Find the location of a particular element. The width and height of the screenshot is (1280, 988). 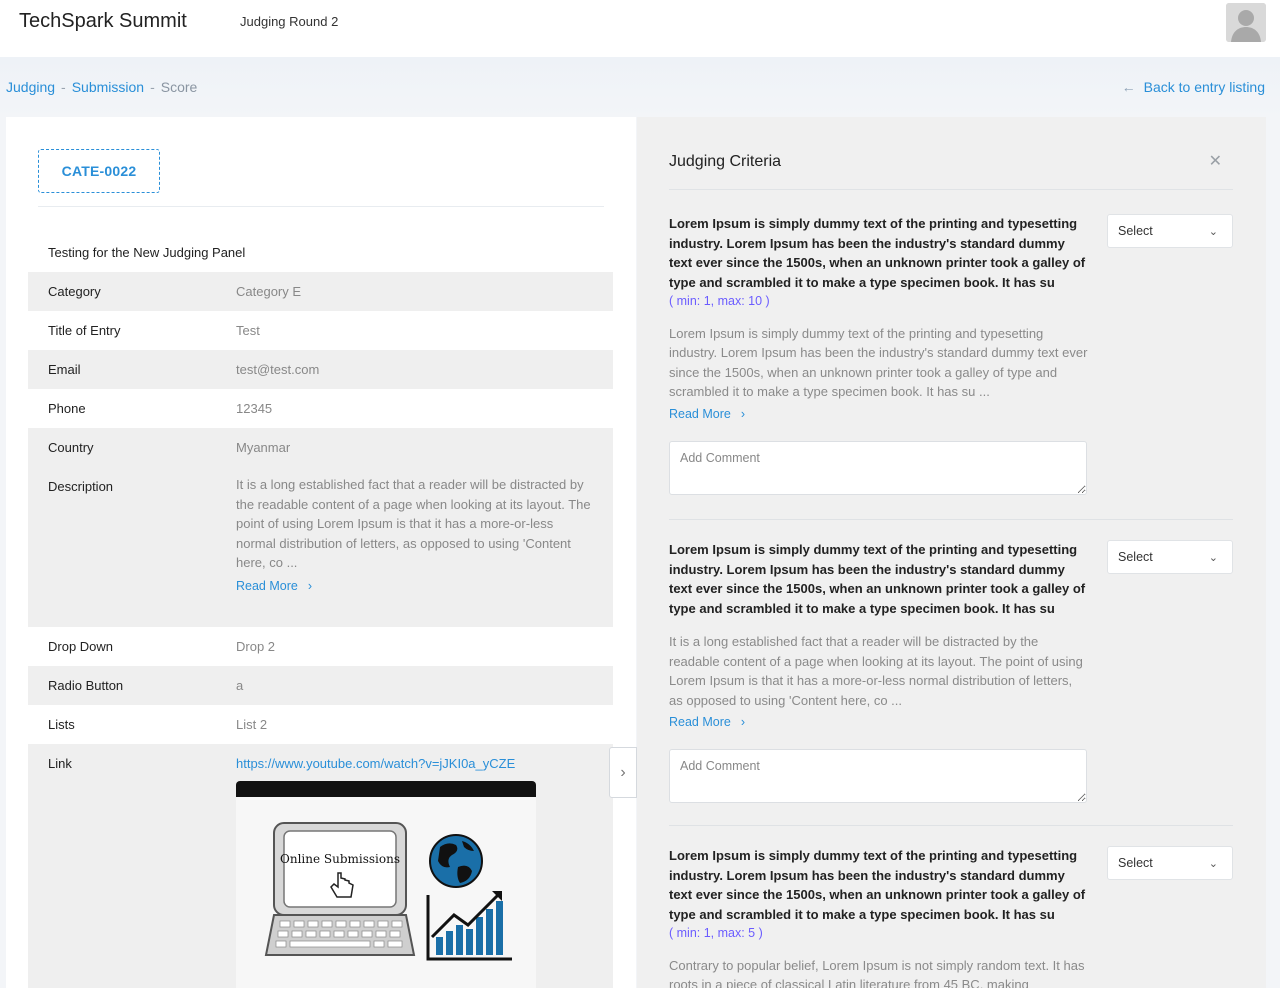

user-avatar-icon is located at coordinates (1246, 22).